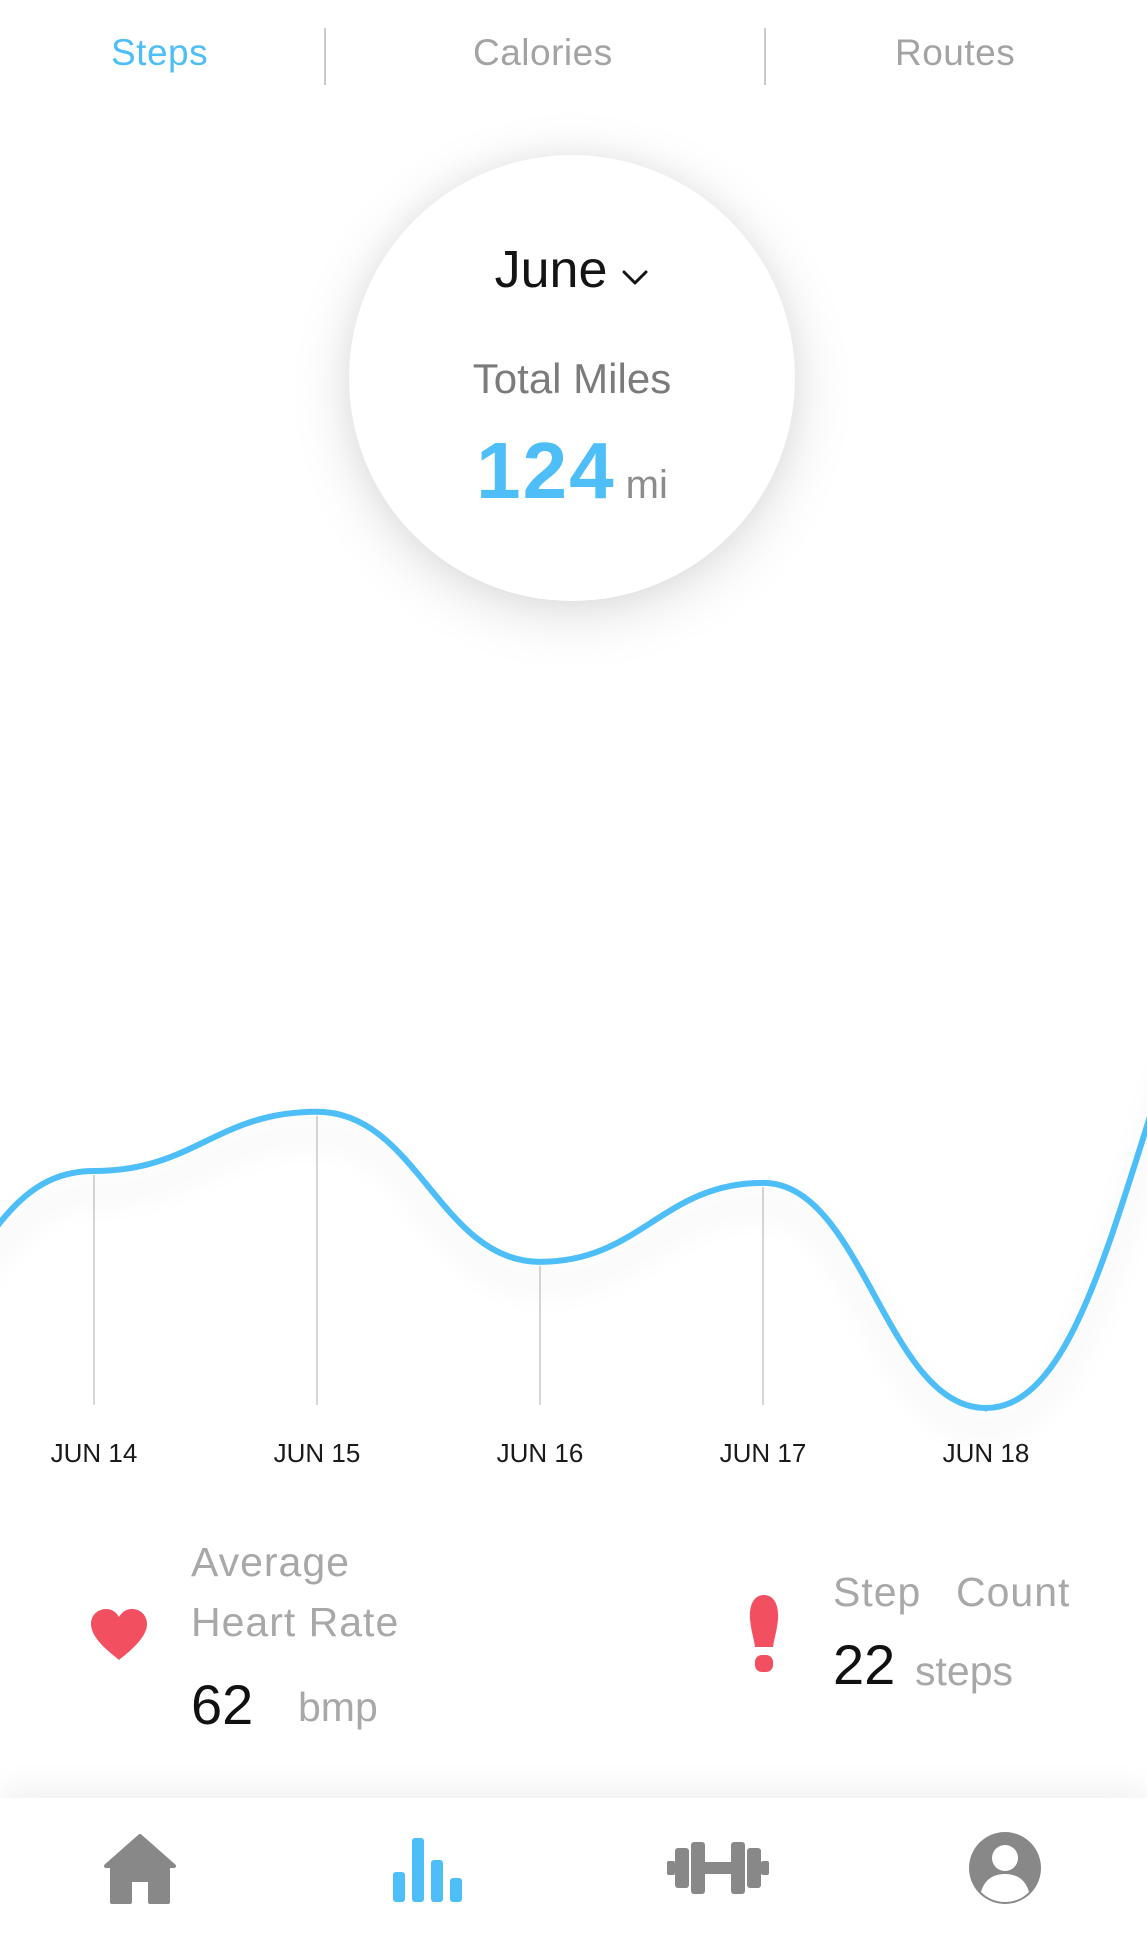 The height and width of the screenshot is (1936, 1147). I want to click on nav-workouts, so click(718, 1868).